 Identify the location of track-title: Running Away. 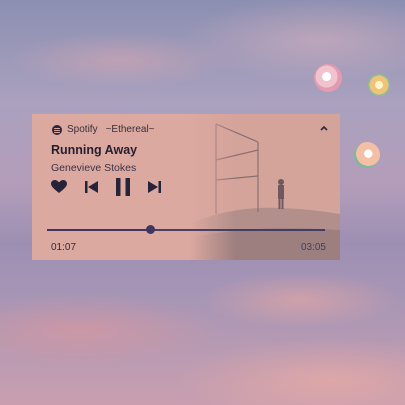
(94, 150).